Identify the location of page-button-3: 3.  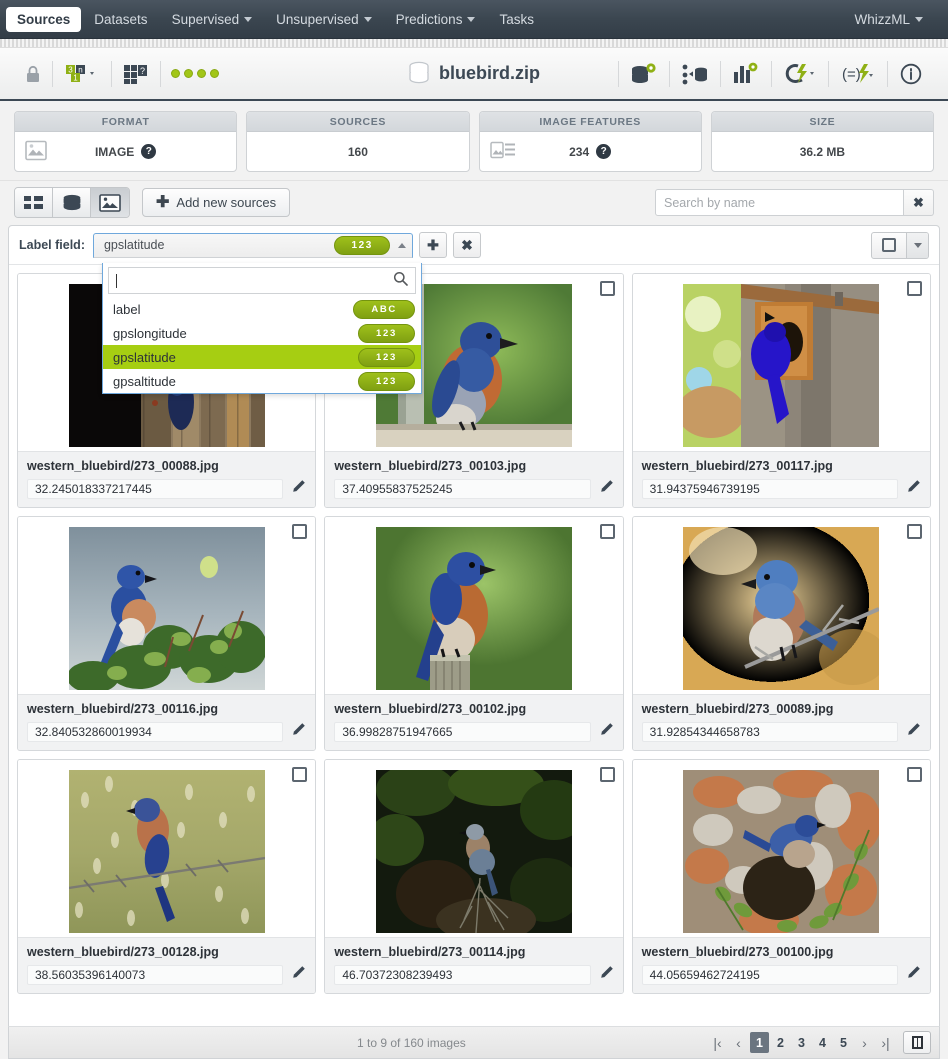
(801, 1042).